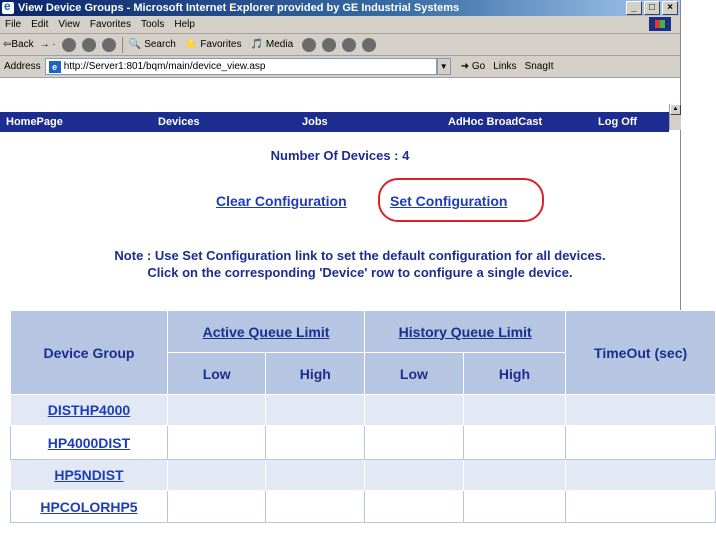 This screenshot has width=716, height=544. I want to click on favorites-label: Favorites, so click(221, 44).